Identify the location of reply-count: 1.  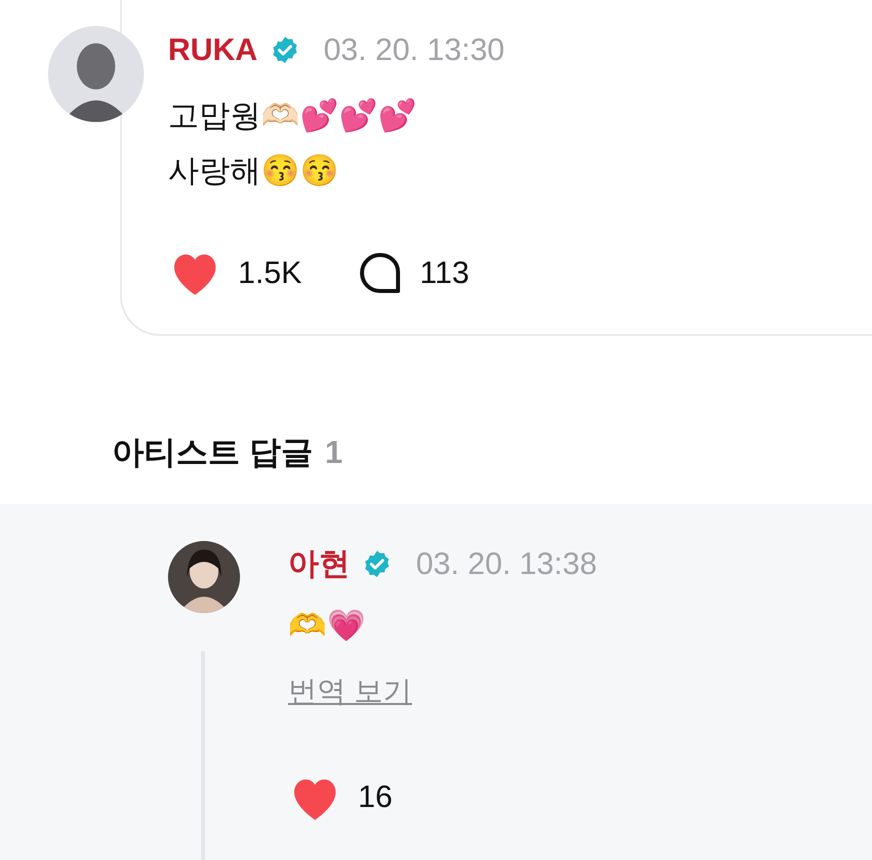
(333, 452).